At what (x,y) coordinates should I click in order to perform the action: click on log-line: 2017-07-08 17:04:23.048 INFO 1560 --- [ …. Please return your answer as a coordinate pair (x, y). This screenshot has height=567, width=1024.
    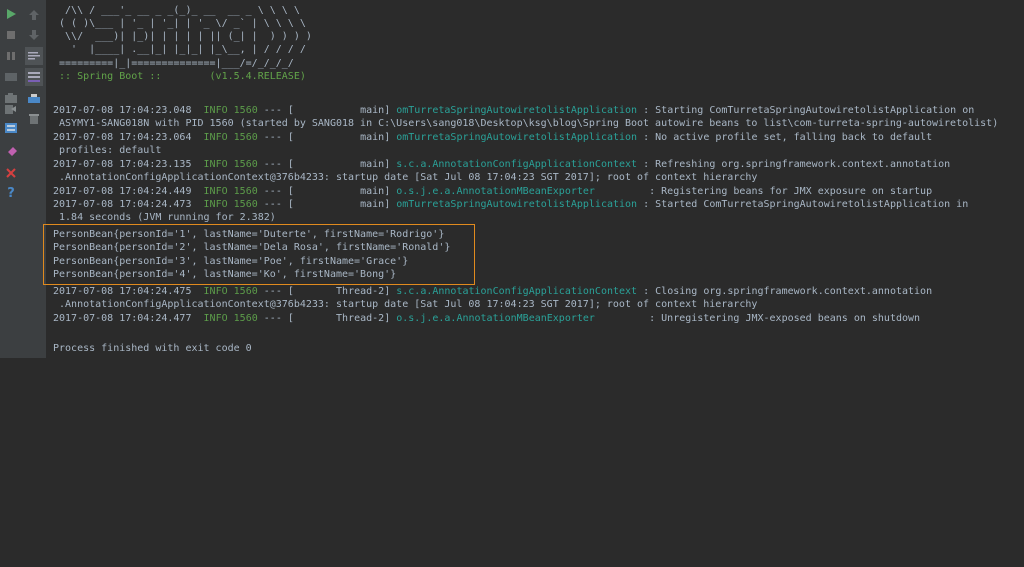
    Looking at the image, I should click on (513, 111).